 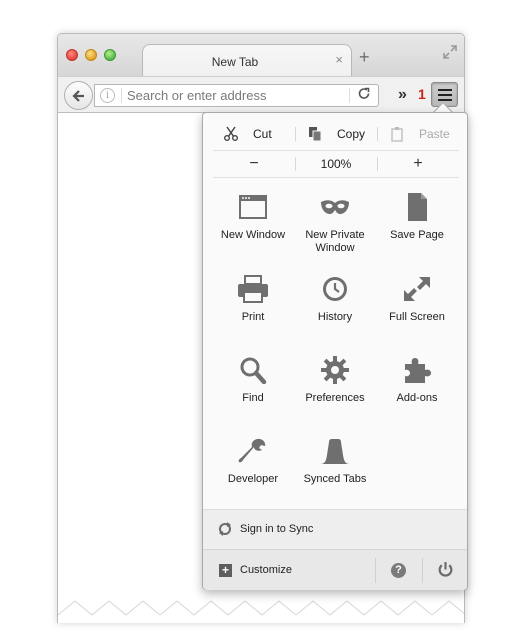 I want to click on callout-number: 1, so click(x=422, y=94).